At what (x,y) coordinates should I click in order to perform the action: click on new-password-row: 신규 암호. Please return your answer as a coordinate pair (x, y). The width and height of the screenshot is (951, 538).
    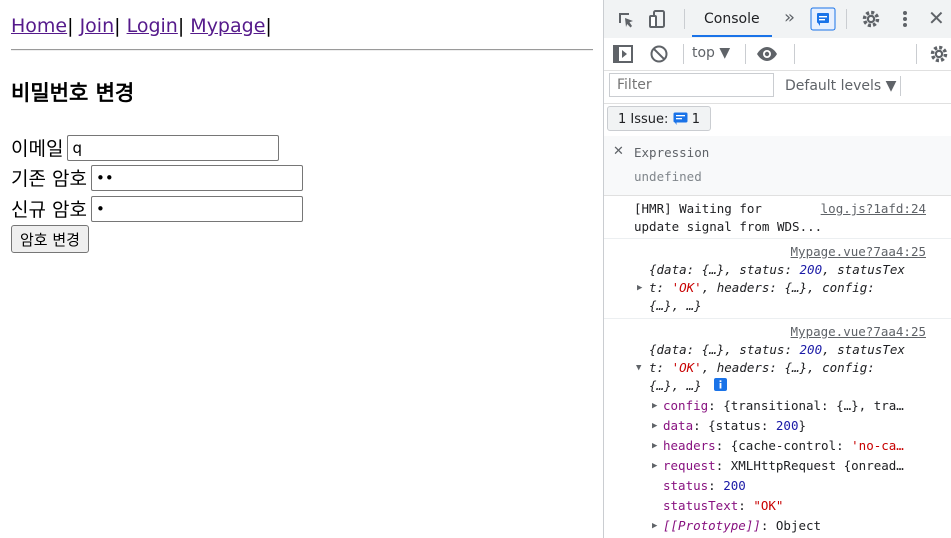
    Looking at the image, I should click on (157, 208).